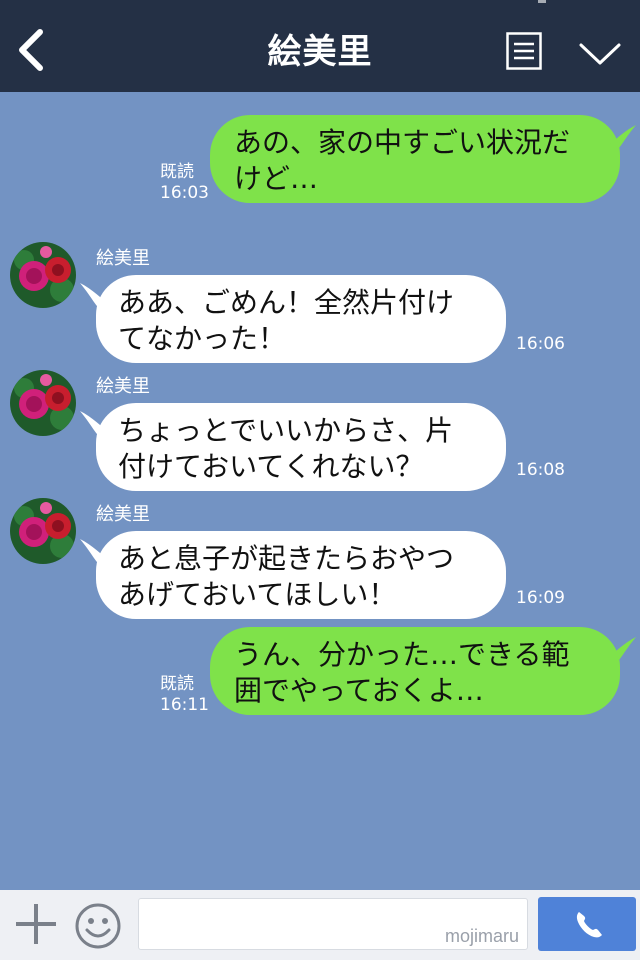 This screenshot has height=960, width=640. I want to click on call-button, so click(587, 924).